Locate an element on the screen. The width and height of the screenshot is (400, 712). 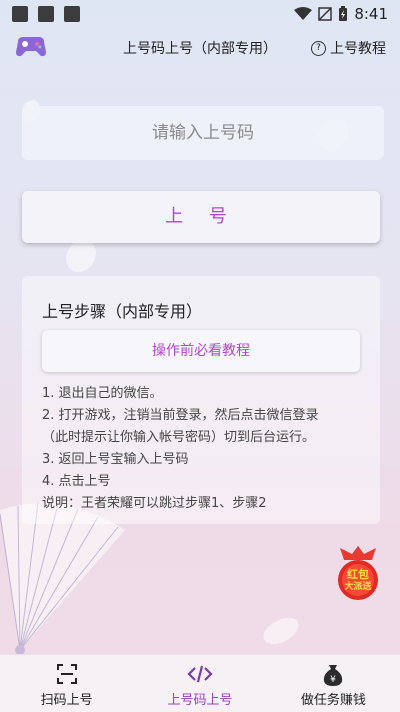
help-tutorial-label: 上号教程 is located at coordinates (358, 49).